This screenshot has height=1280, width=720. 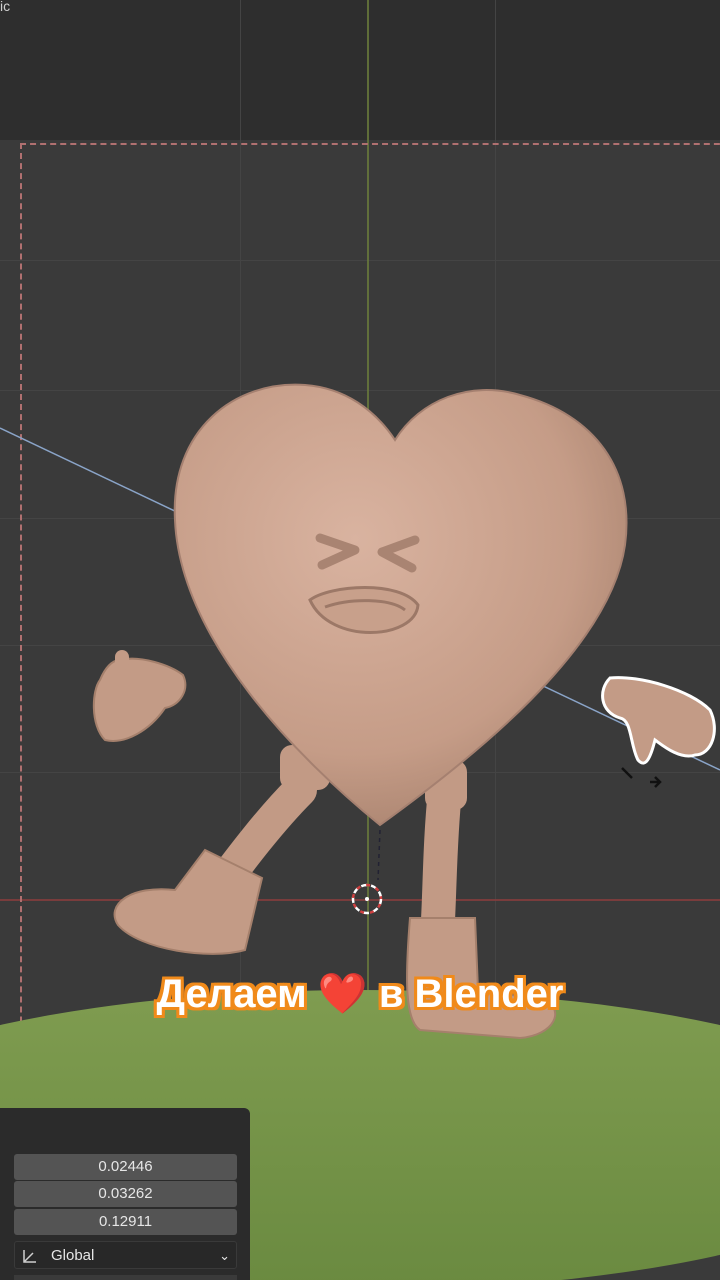 What do you see at coordinates (29, 1256) in the screenshot?
I see `orientation-axes-icon` at bounding box center [29, 1256].